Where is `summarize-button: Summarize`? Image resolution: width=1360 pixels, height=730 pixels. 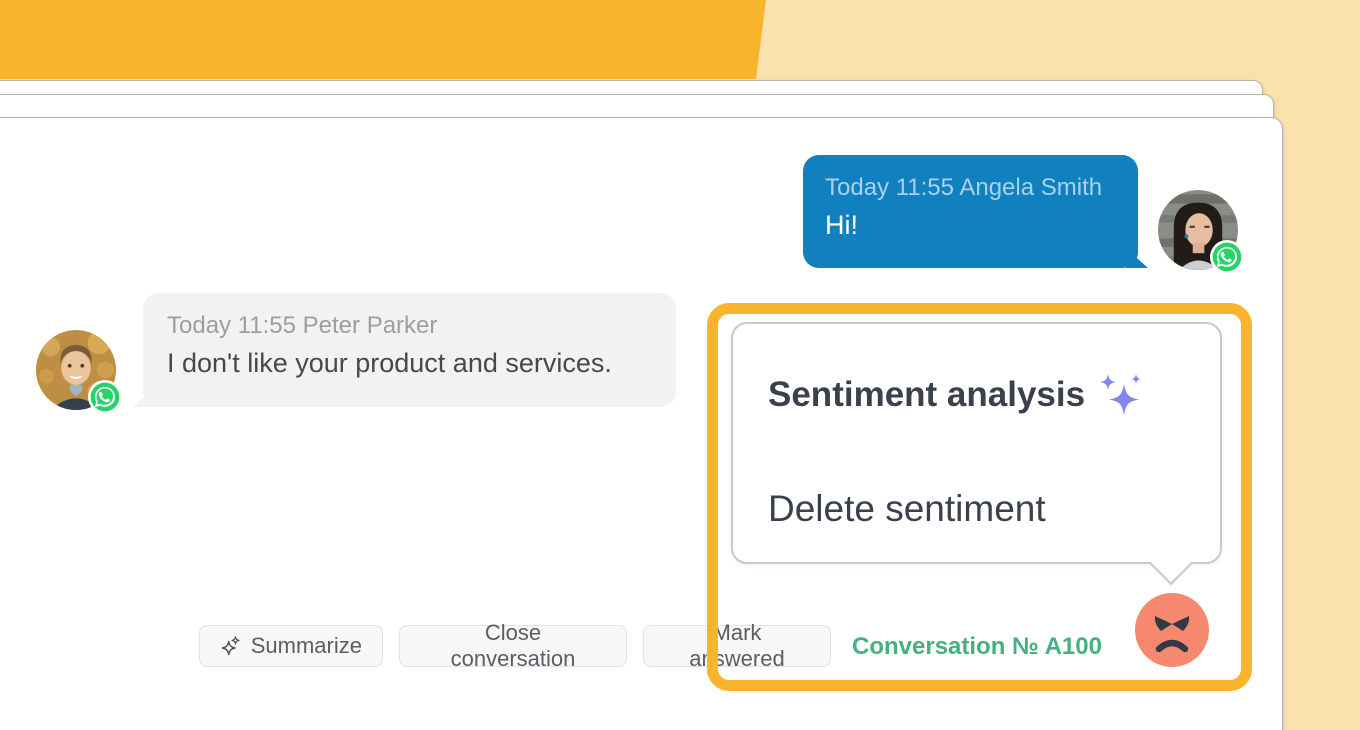 summarize-button: Summarize is located at coordinates (291, 646).